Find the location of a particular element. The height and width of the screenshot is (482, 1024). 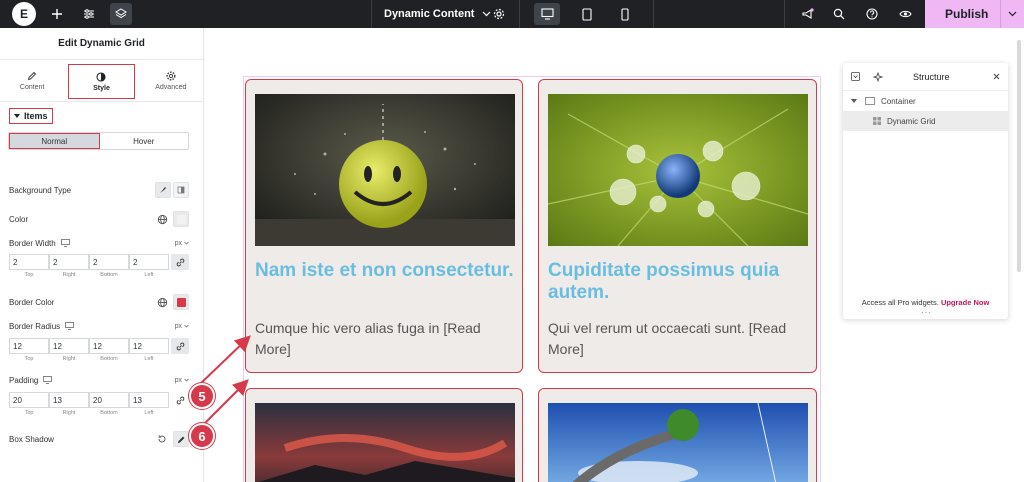

section-items-toggle: Items is located at coordinates (101, 116).